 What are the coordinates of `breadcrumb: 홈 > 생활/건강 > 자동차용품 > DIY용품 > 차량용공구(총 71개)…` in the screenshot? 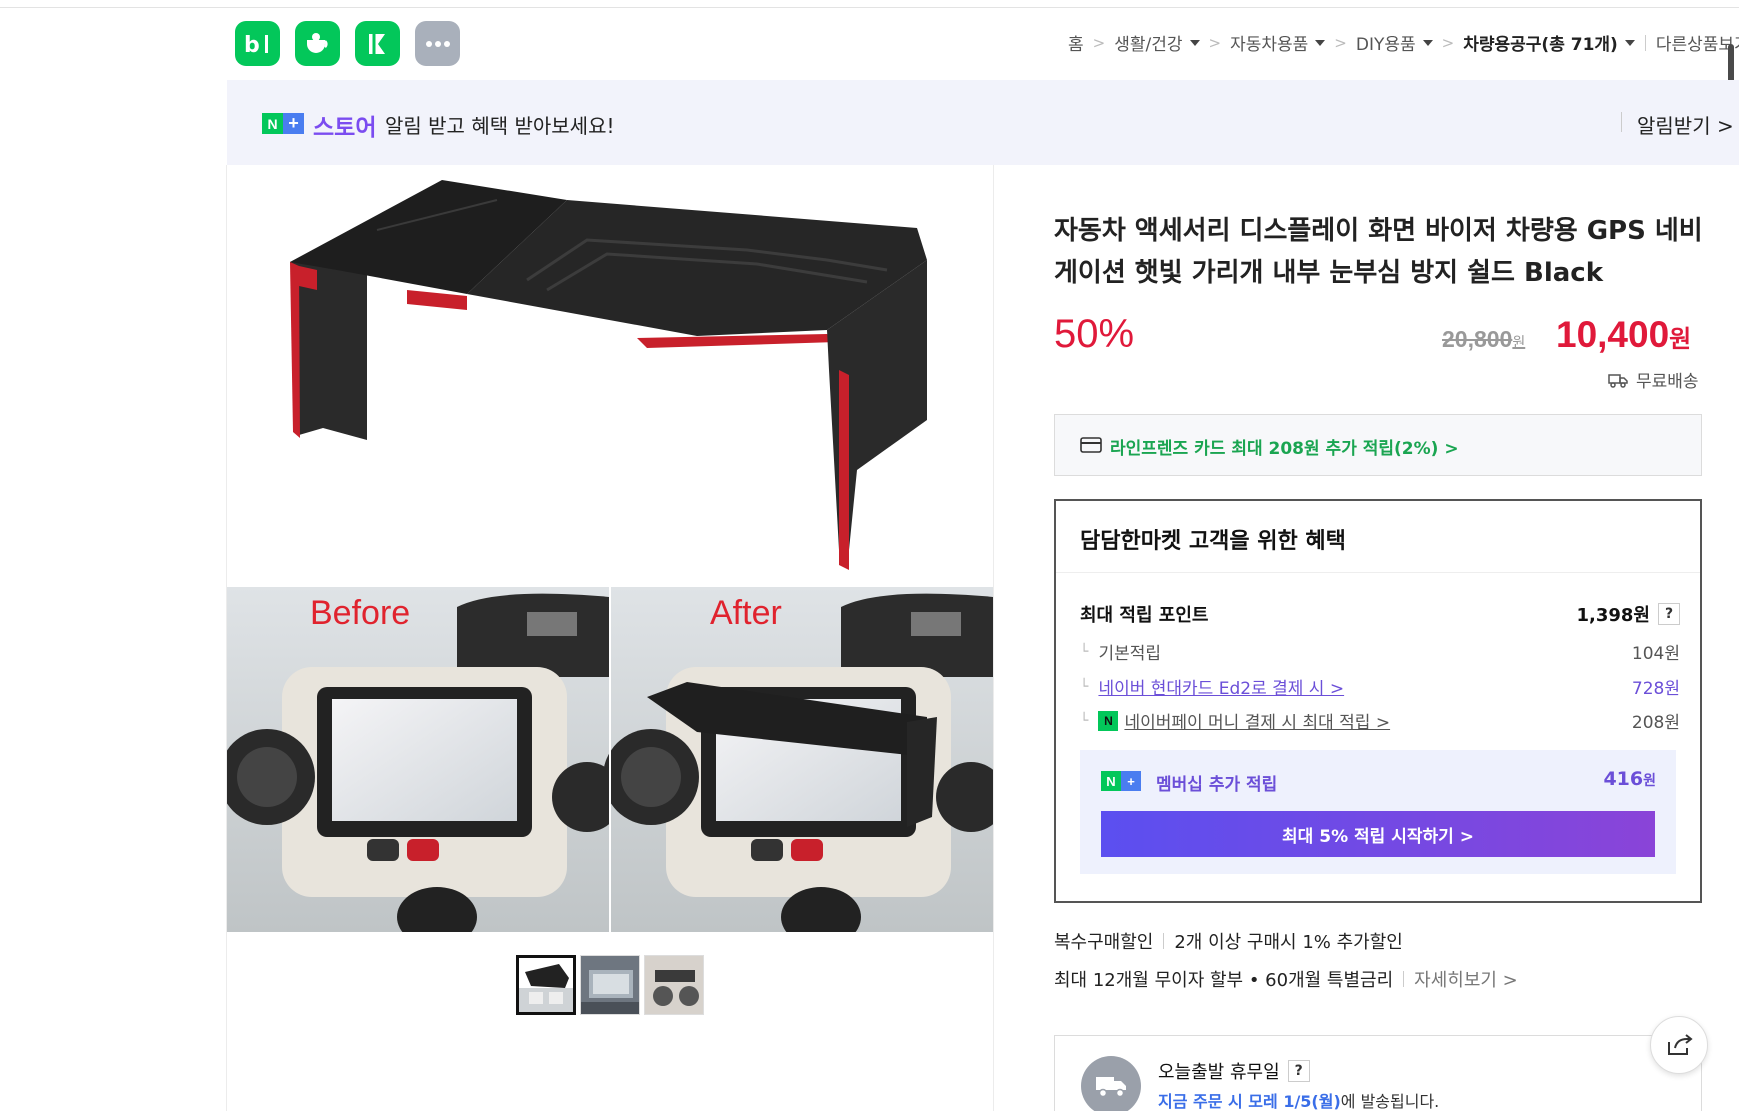 It's located at (1403, 43).